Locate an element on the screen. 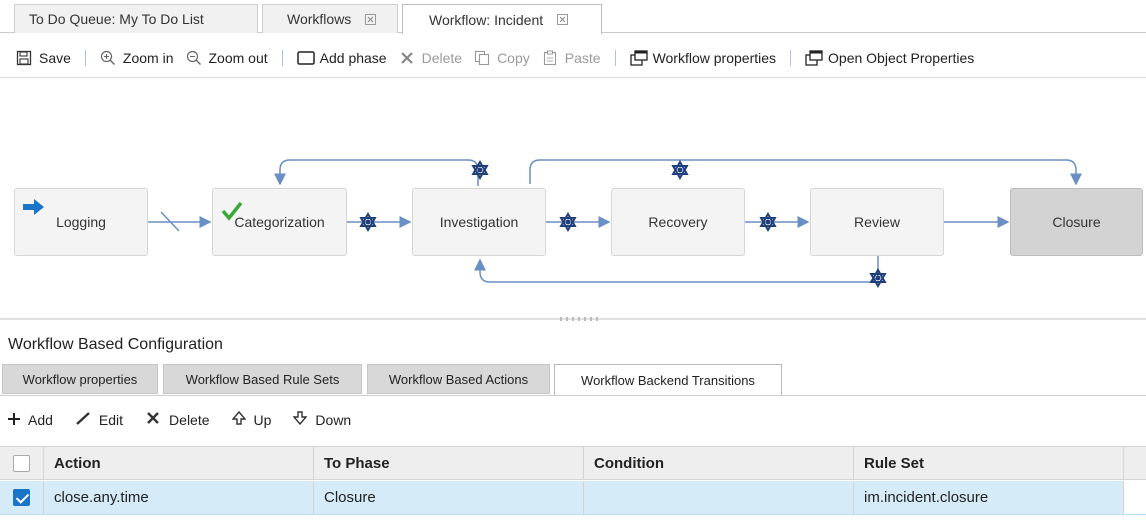 The height and width of the screenshot is (521, 1146). zoom-out-button: Zoom out is located at coordinates (227, 58).